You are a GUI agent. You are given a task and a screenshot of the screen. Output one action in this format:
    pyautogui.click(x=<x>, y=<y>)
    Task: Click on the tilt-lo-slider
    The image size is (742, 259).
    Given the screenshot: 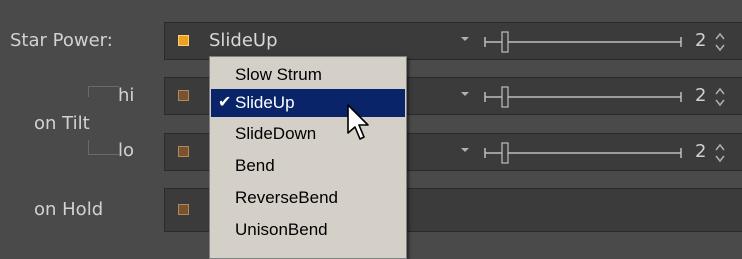 What is the action you would take?
    pyautogui.click(x=583, y=153)
    